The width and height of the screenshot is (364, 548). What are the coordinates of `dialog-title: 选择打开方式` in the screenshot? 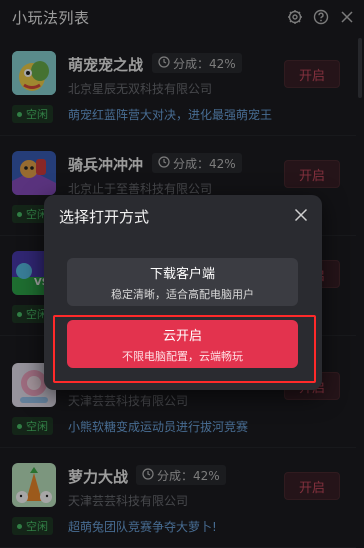 It's located at (104, 217).